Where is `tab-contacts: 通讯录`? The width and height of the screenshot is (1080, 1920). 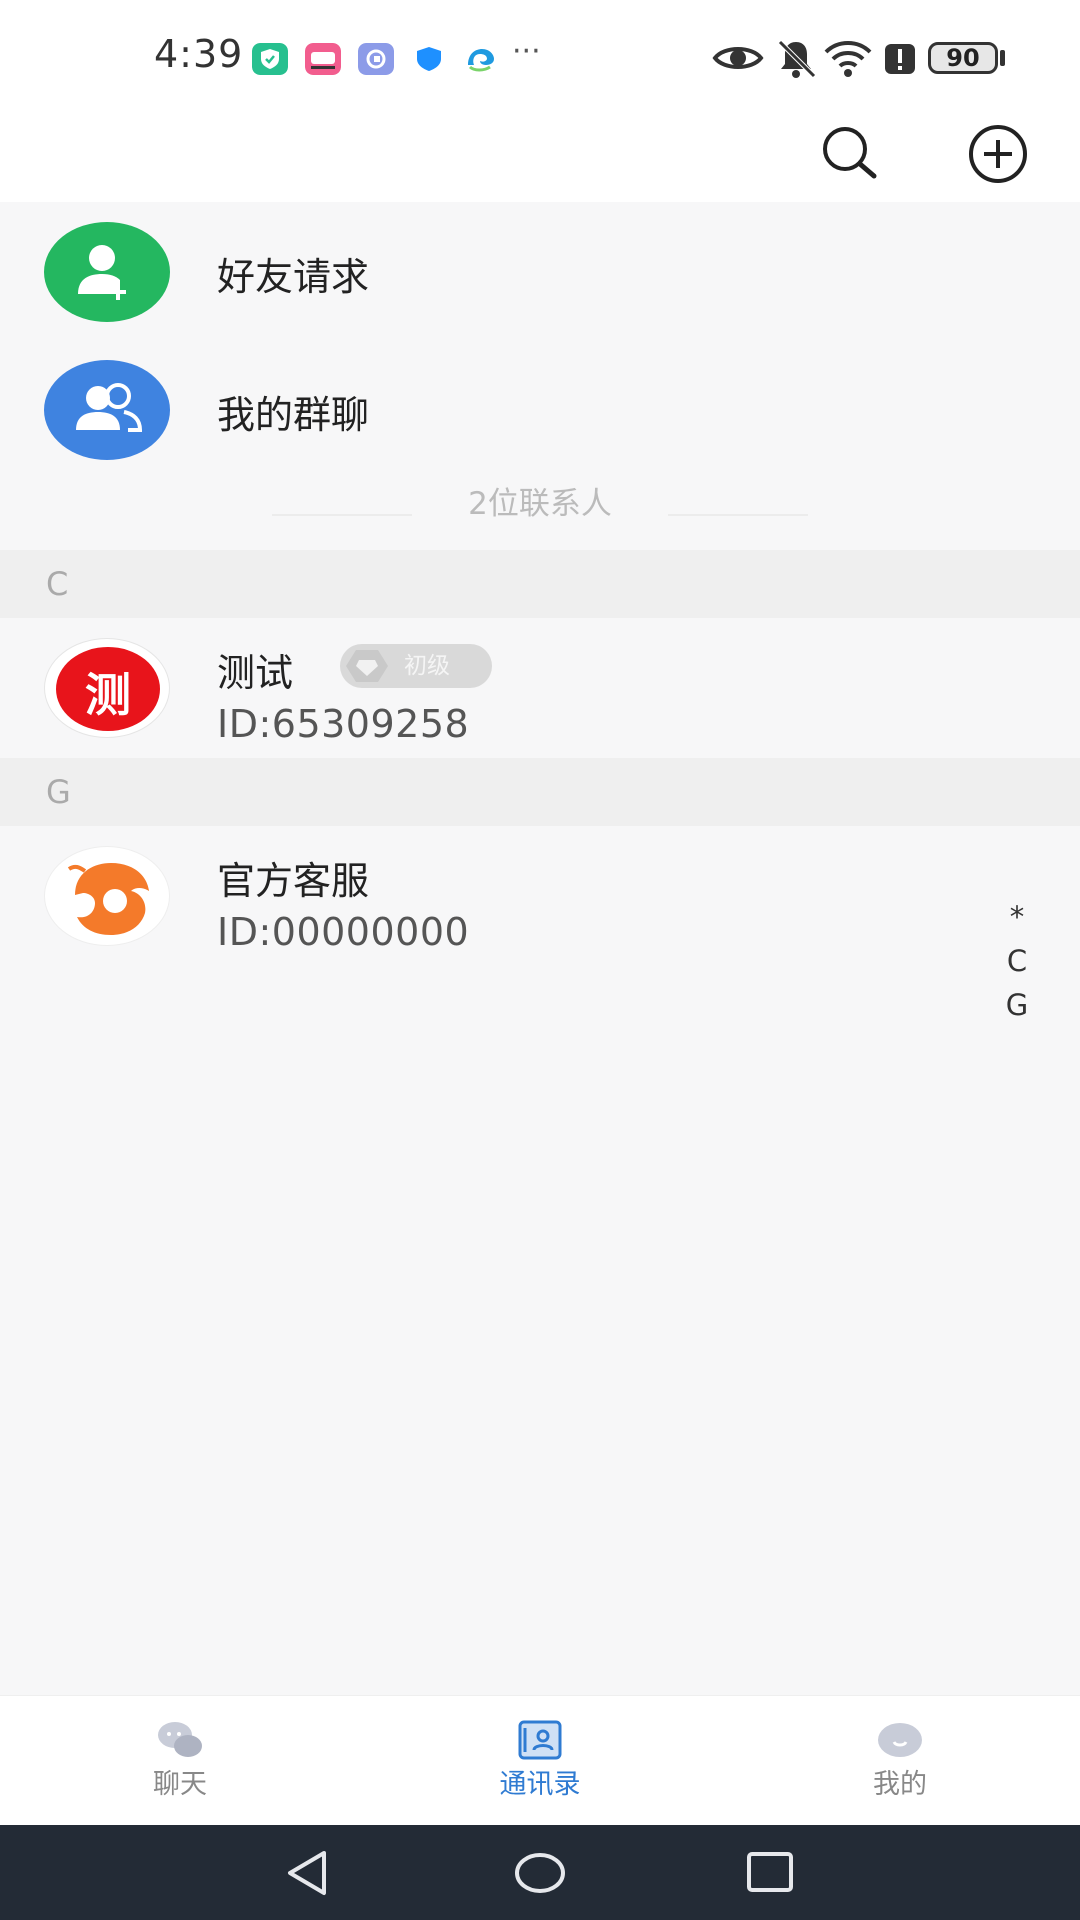
tab-contacts: 通讯录 is located at coordinates (540, 1761).